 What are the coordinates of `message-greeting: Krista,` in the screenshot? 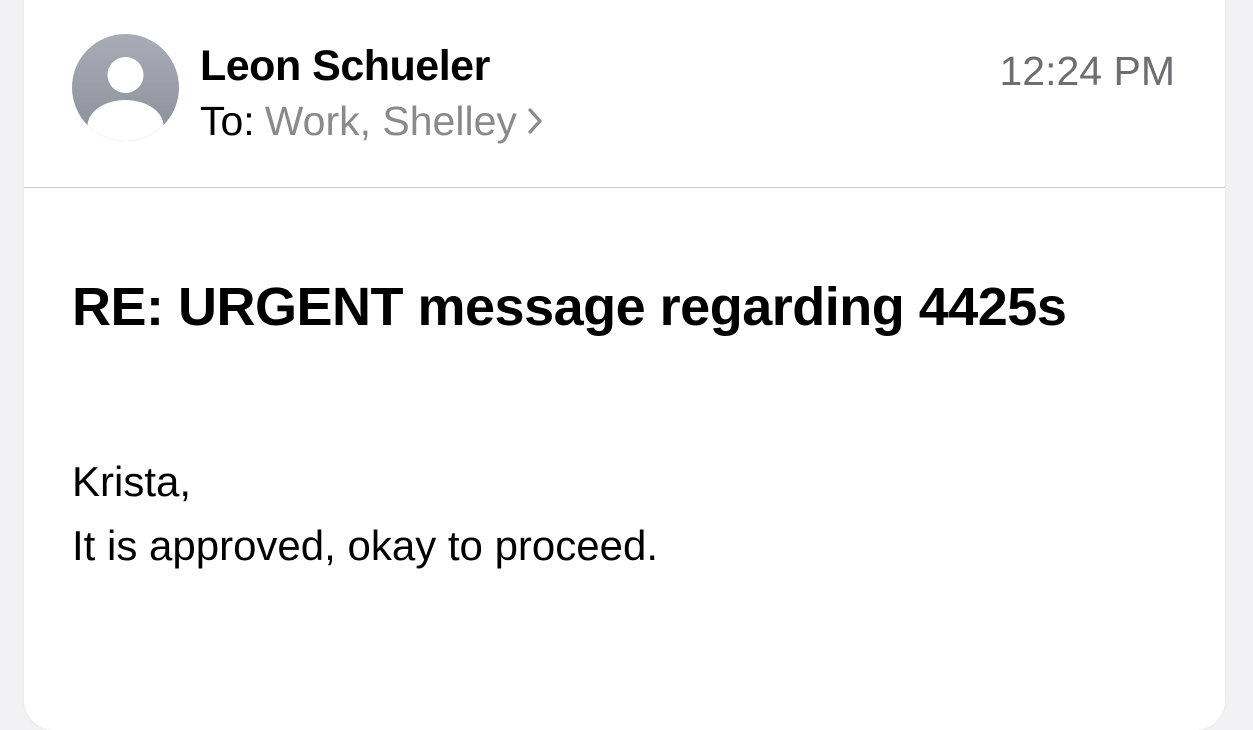 It's located at (132, 481).